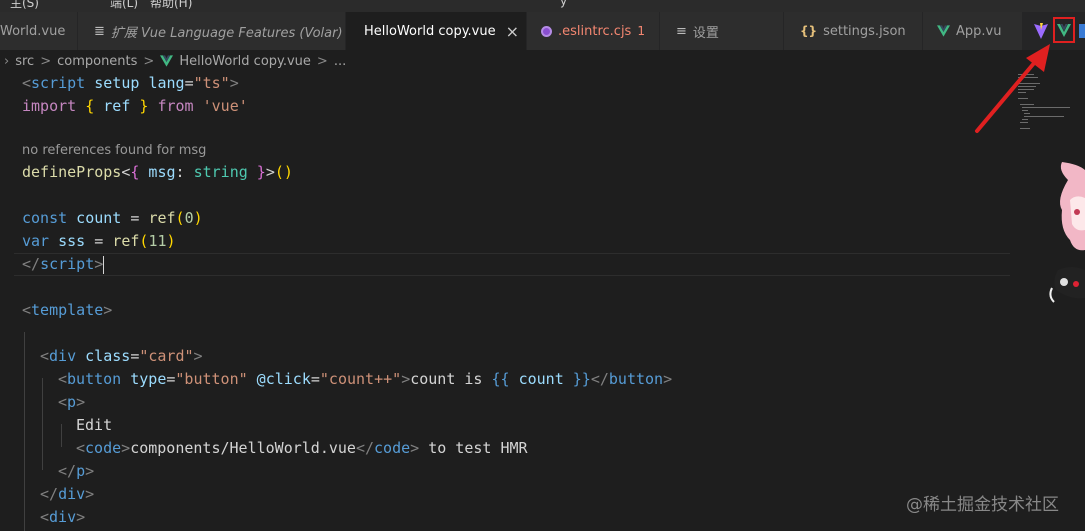 This screenshot has width=1085, height=531. I want to click on codelens-references: no references found for msg, so click(114, 151).